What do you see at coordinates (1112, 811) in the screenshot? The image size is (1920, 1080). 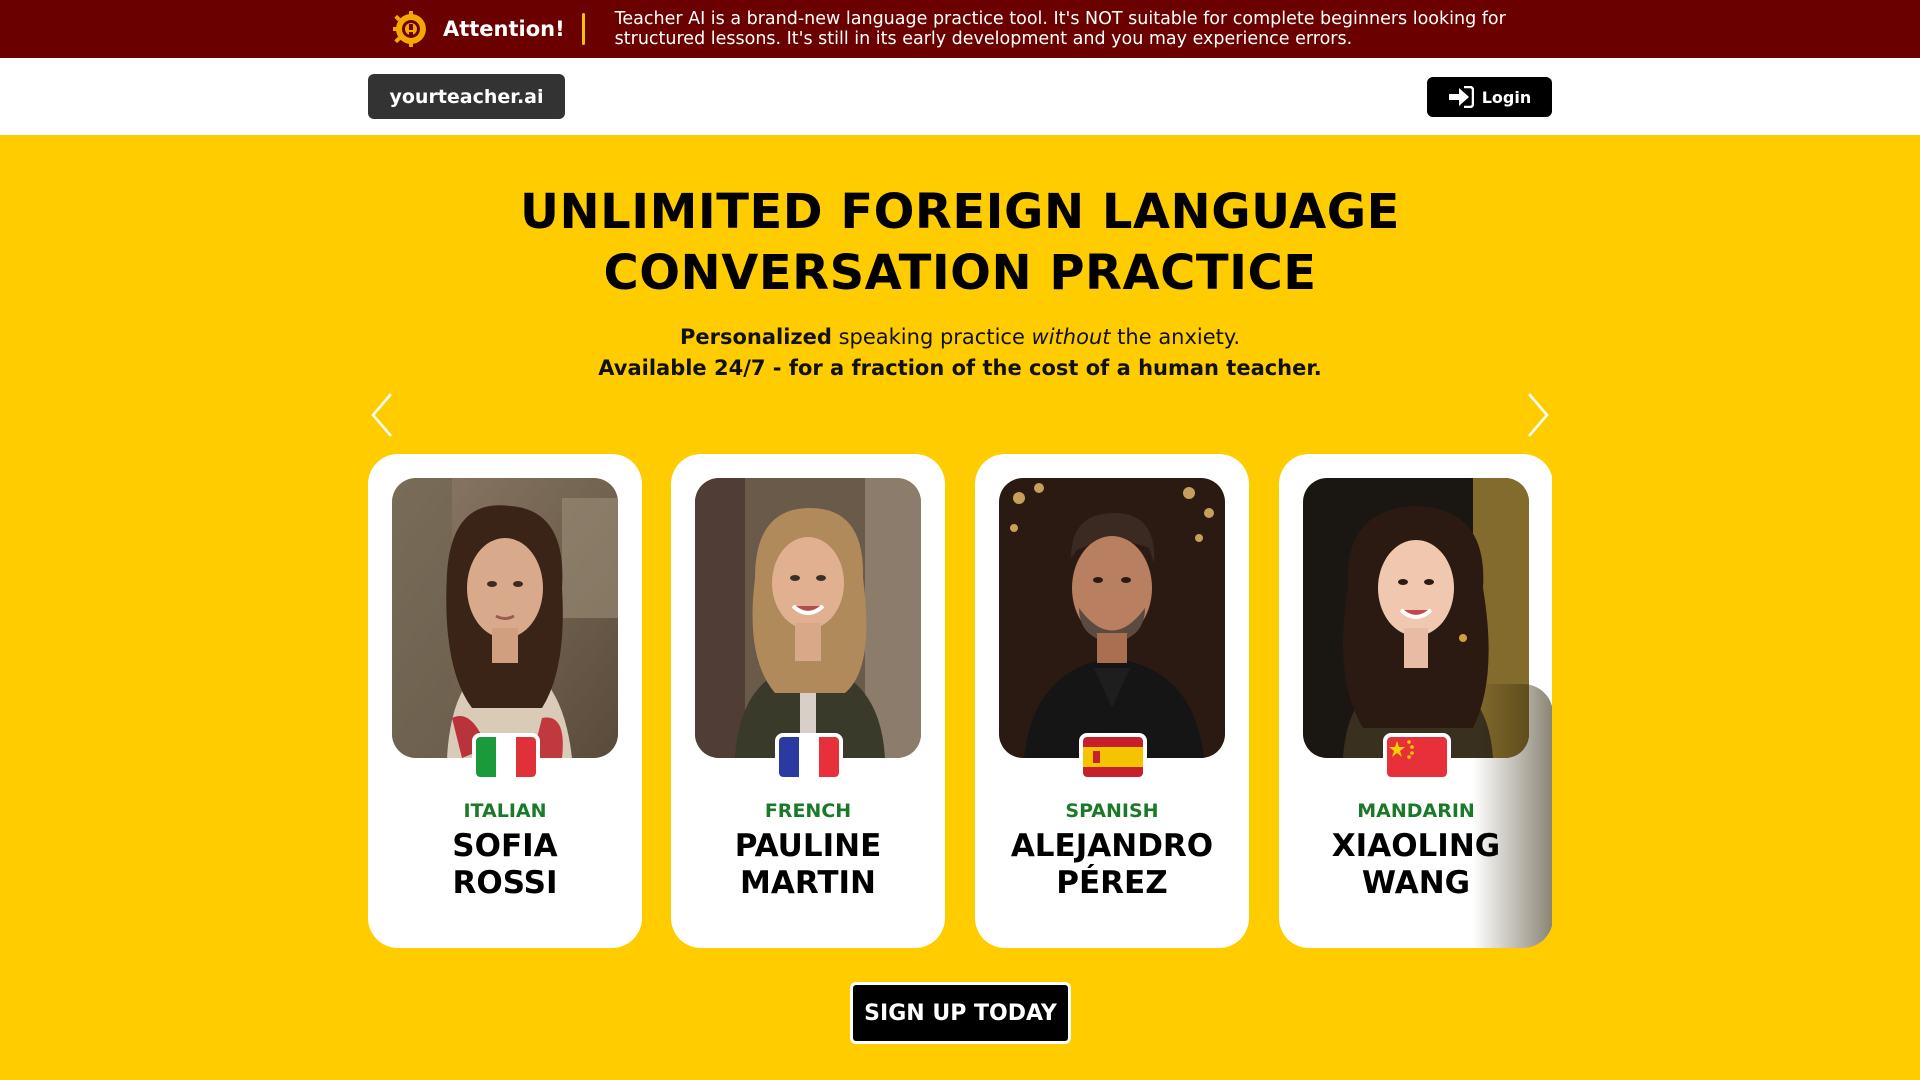 I see `teacher-language: SPANISH` at bounding box center [1112, 811].